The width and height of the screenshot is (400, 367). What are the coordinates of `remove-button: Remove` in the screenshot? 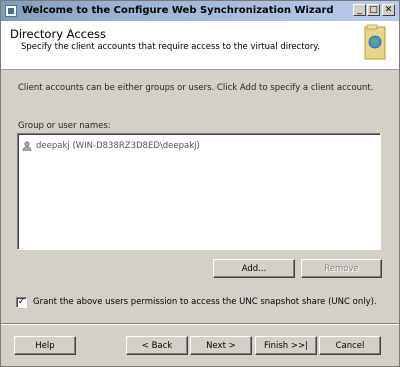 It's located at (341, 268).